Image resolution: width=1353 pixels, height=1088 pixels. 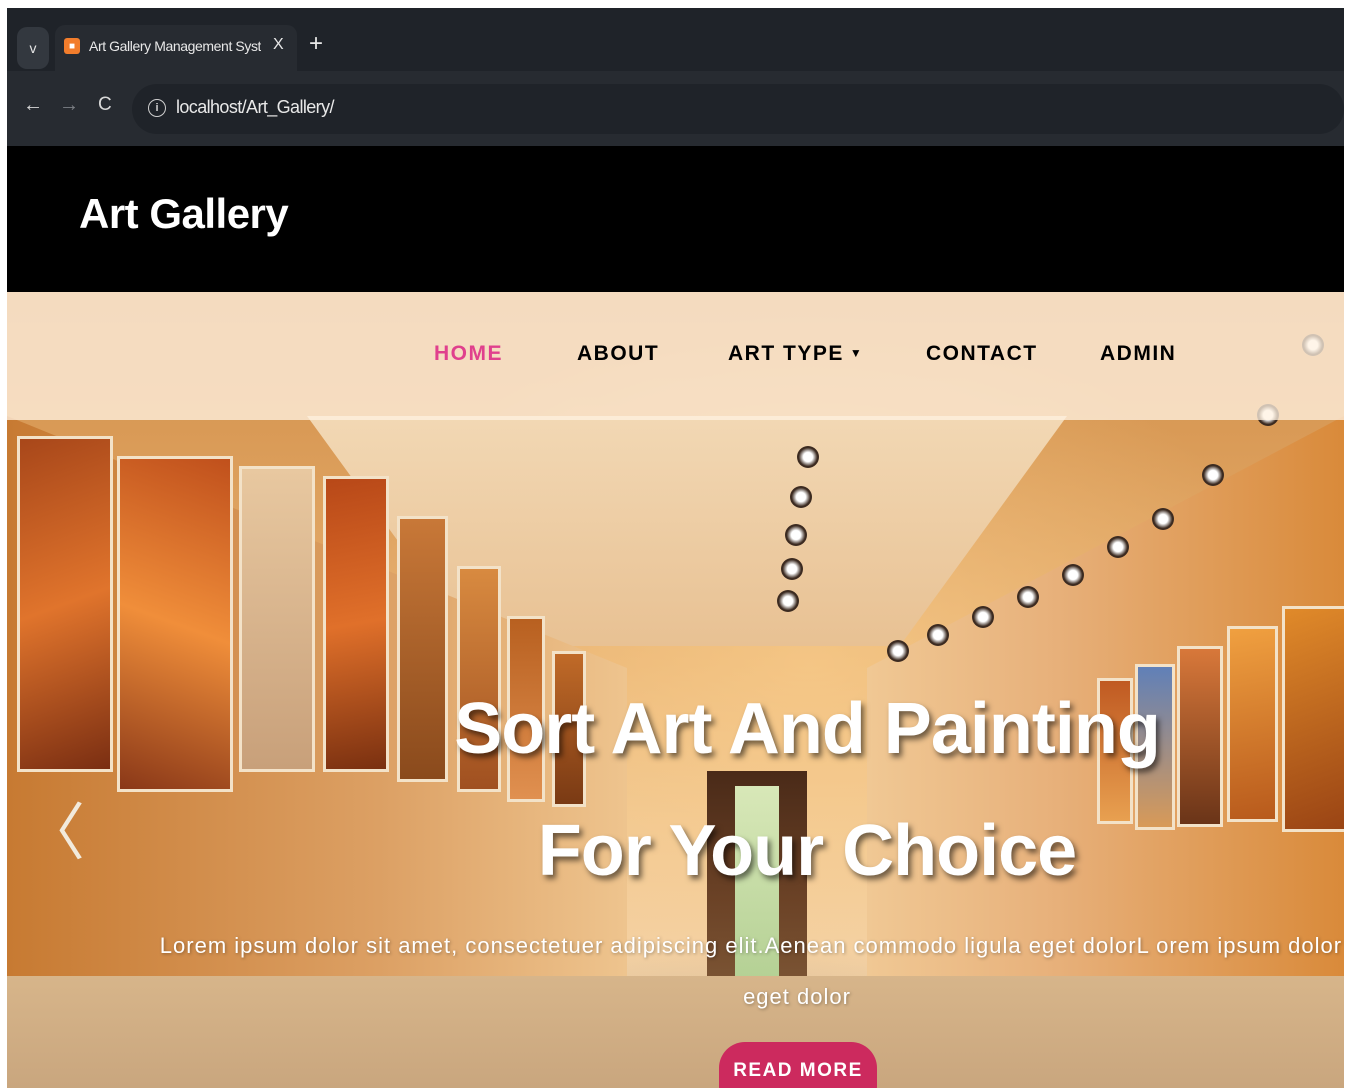 What do you see at coordinates (184, 214) in the screenshot?
I see `site-logo: Art Gallery` at bounding box center [184, 214].